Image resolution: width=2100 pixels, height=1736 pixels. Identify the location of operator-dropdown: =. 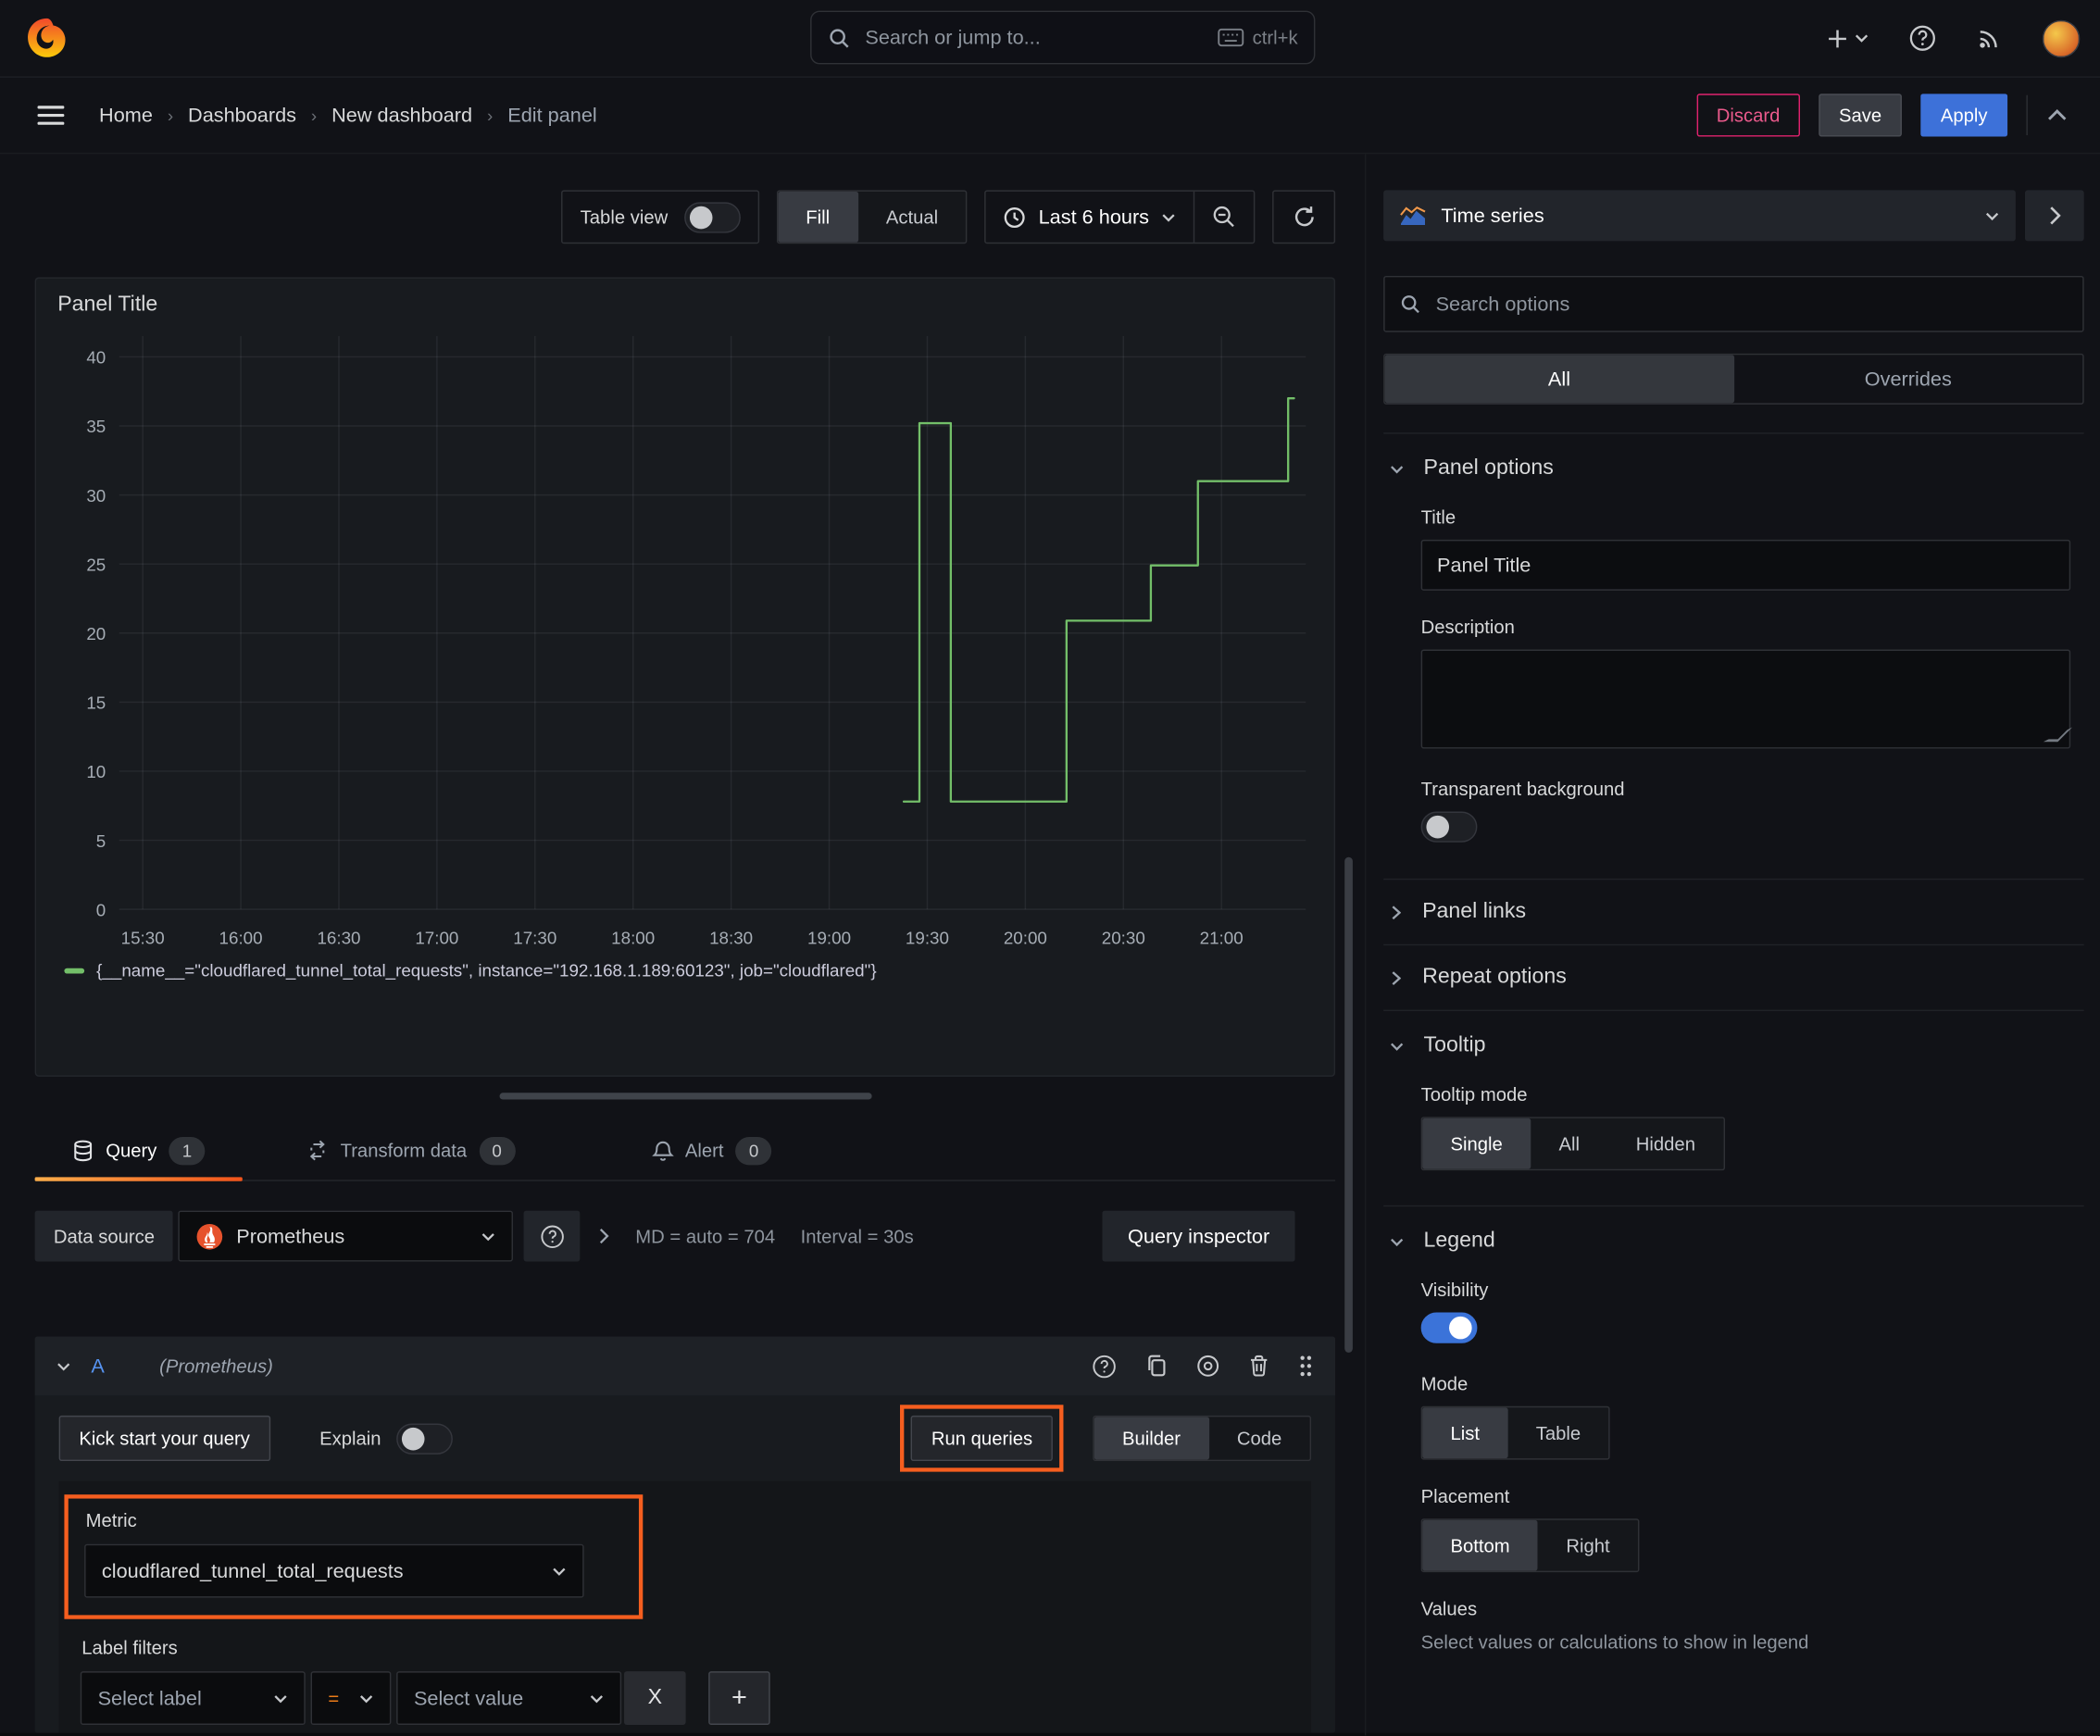
(351, 1698).